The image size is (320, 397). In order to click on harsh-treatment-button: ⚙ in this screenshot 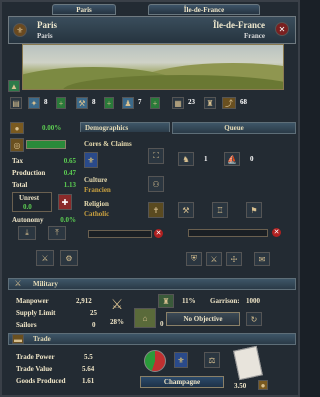, I will do `click(69, 258)`.